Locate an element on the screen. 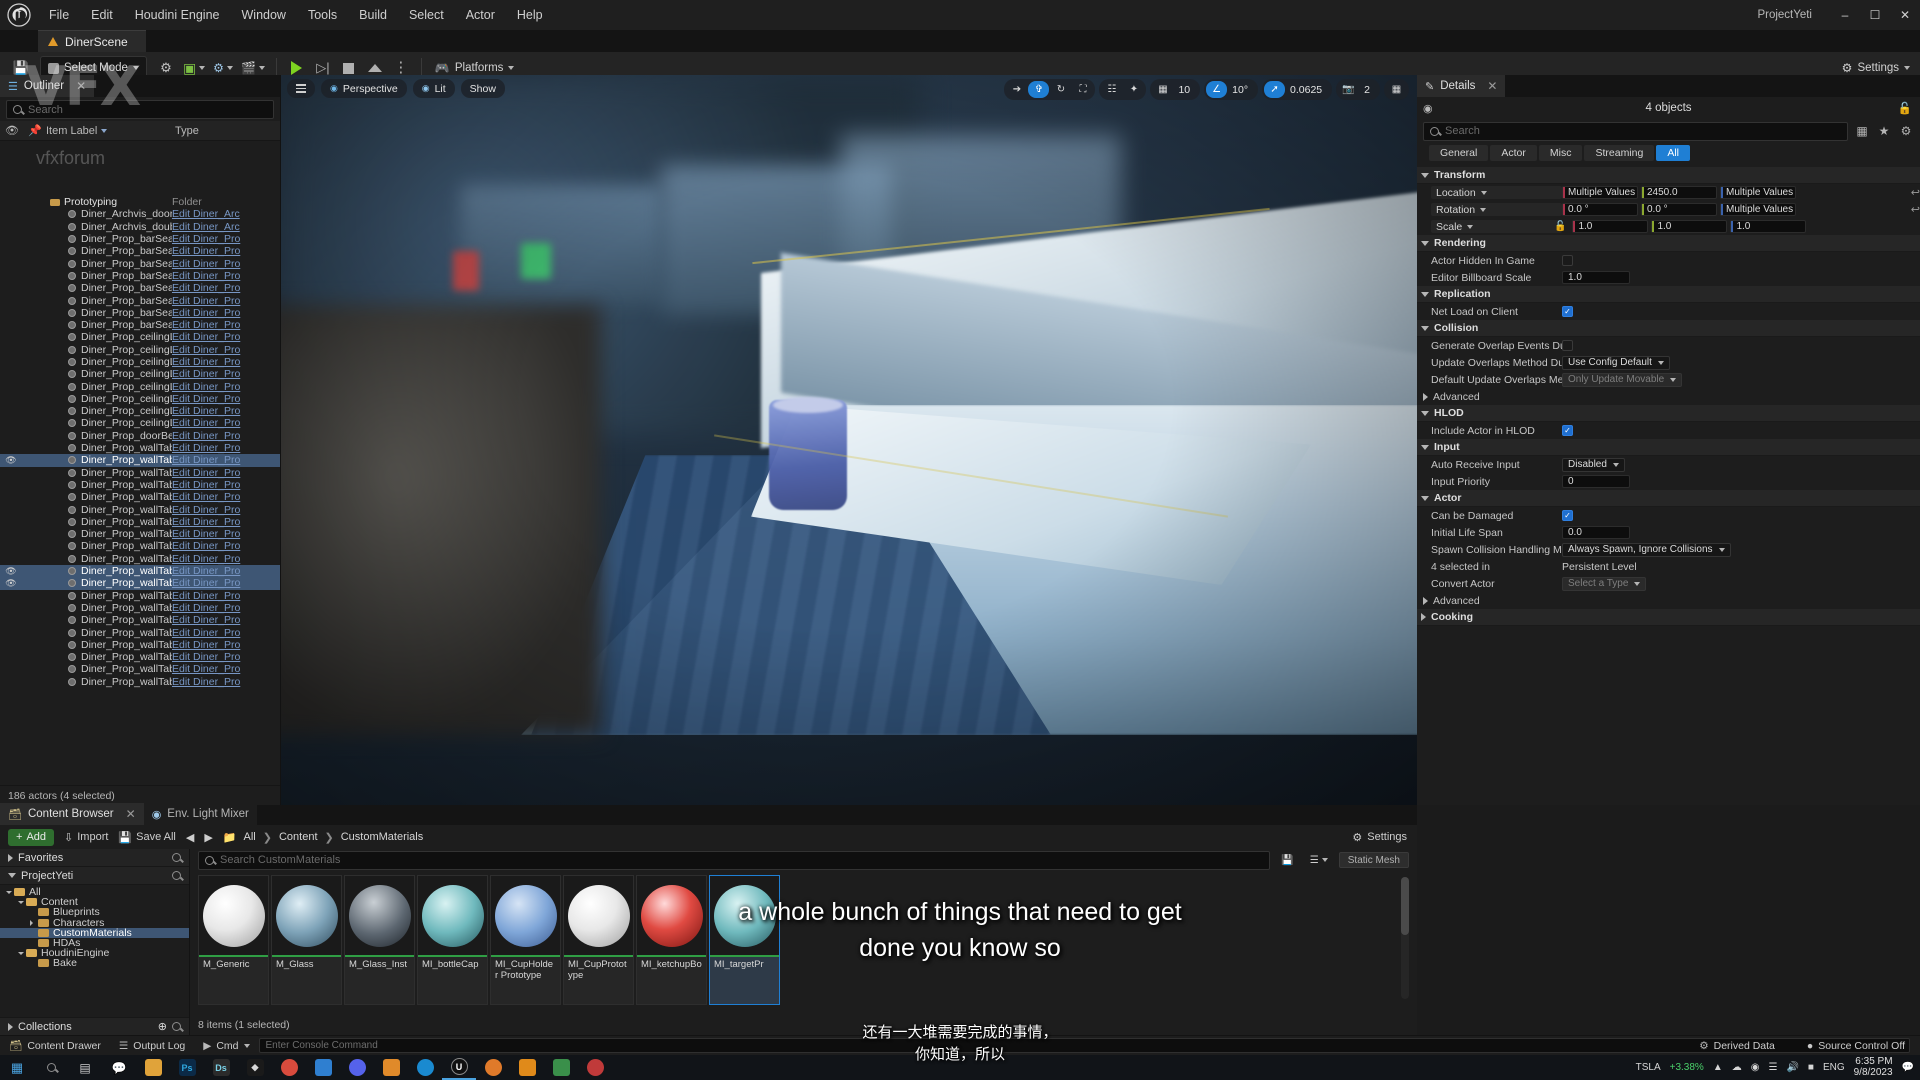 Image resolution: width=1920 pixels, height=1080 pixels. column-type-label: Type is located at coordinates (227, 131).